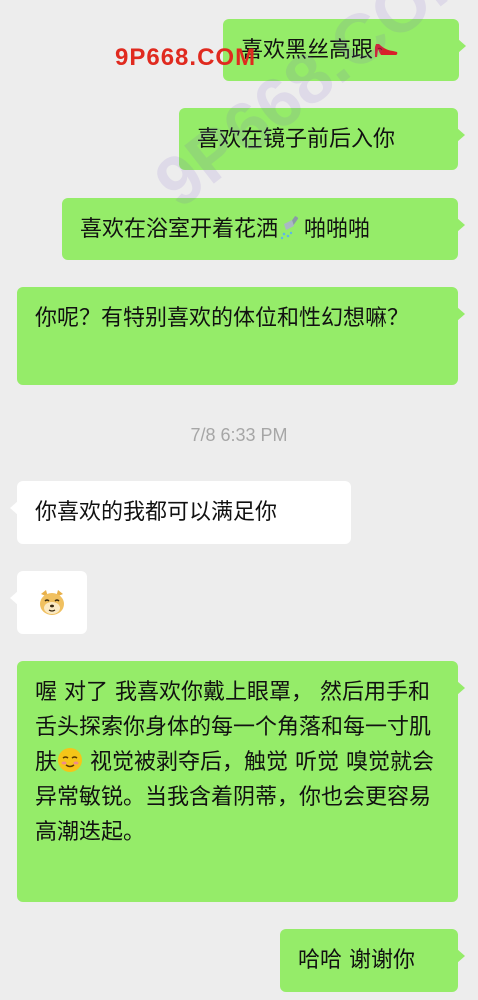 Image resolution: width=478 pixels, height=1000 pixels. I want to click on message-text: 喜欢黑丝高跟, so click(307, 50).